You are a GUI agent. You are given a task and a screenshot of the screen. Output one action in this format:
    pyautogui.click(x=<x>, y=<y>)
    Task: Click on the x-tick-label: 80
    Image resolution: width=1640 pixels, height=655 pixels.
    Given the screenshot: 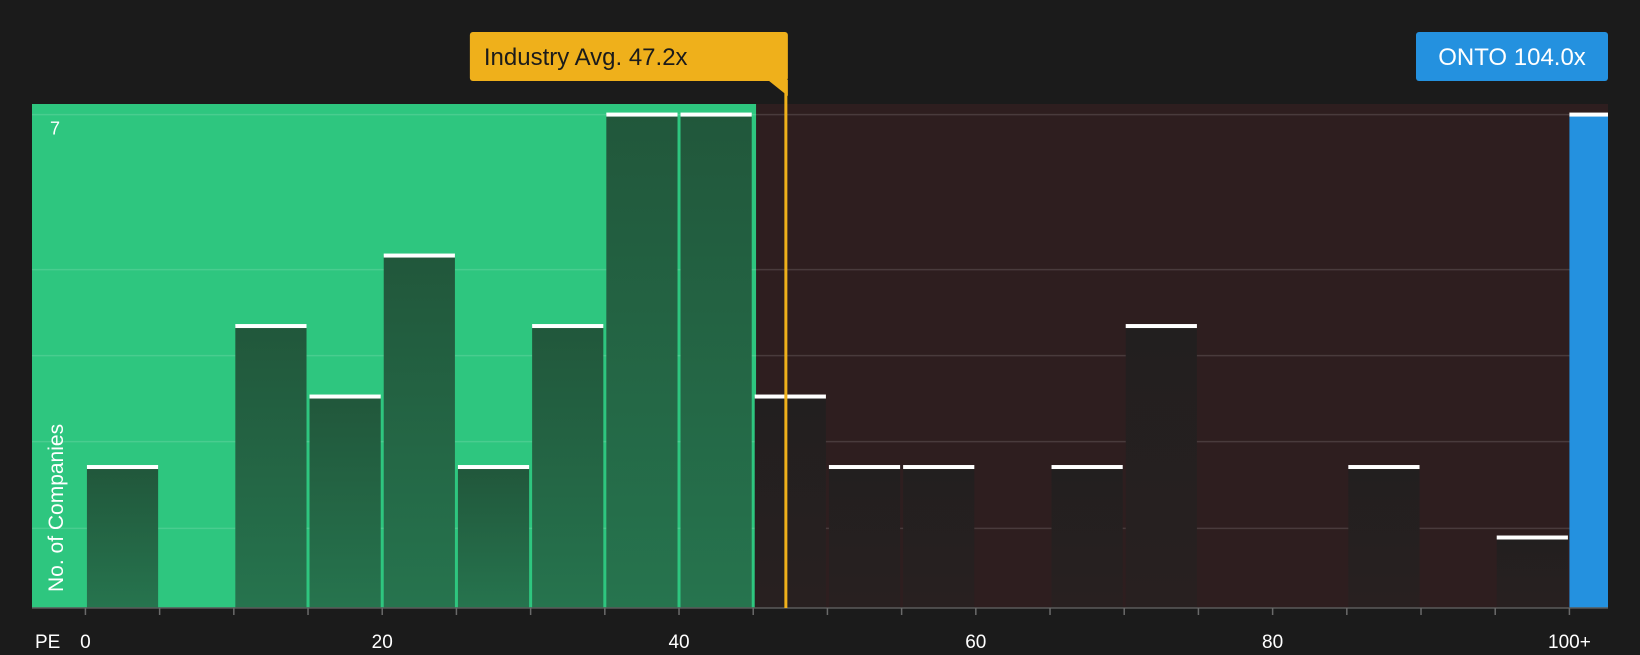 What is the action you would take?
    pyautogui.click(x=1272, y=641)
    